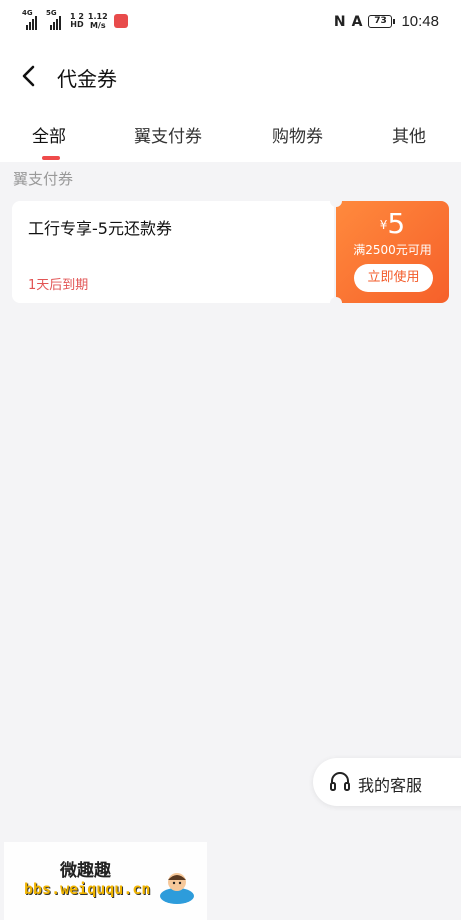 Image resolution: width=461 pixels, height=920 pixels. What do you see at coordinates (339, 21) in the screenshot?
I see `nfc-icon: N` at bounding box center [339, 21].